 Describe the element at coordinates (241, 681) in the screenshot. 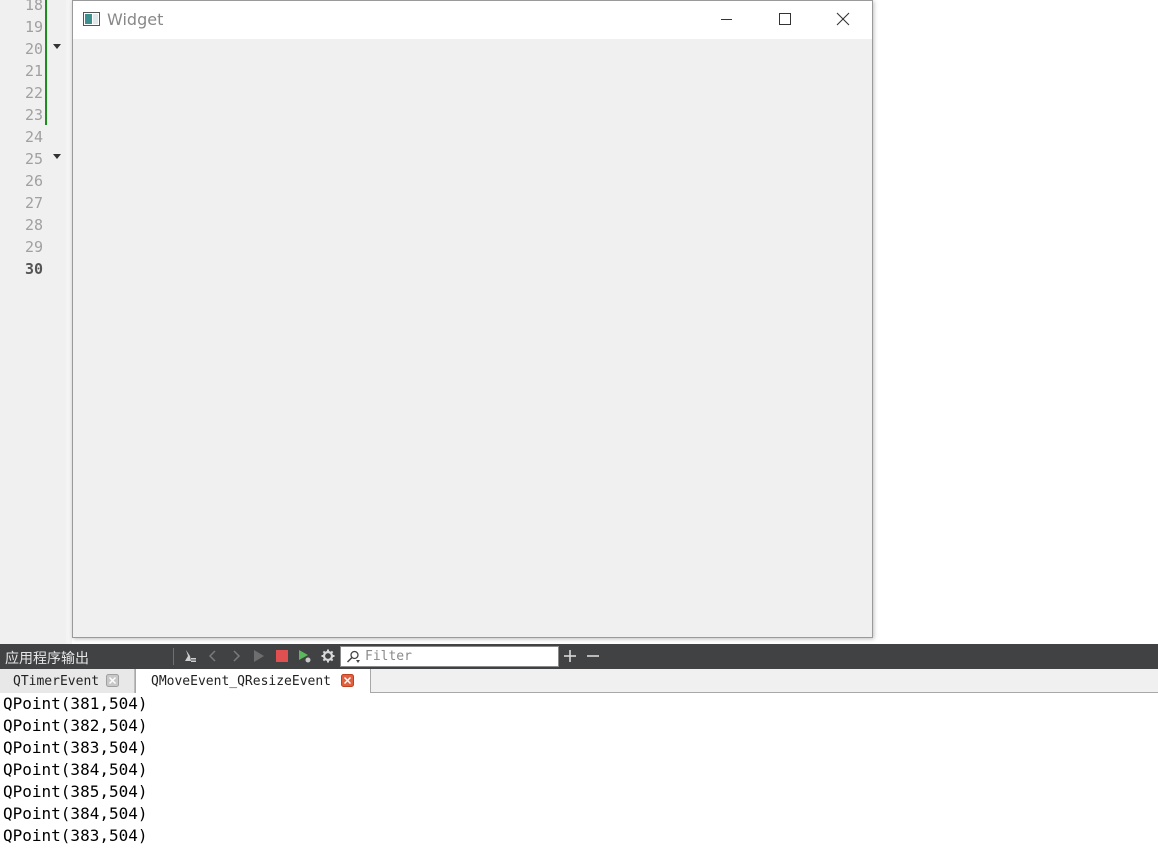

I see `tab-label: QMoveEvent_QResizeEvent` at that location.